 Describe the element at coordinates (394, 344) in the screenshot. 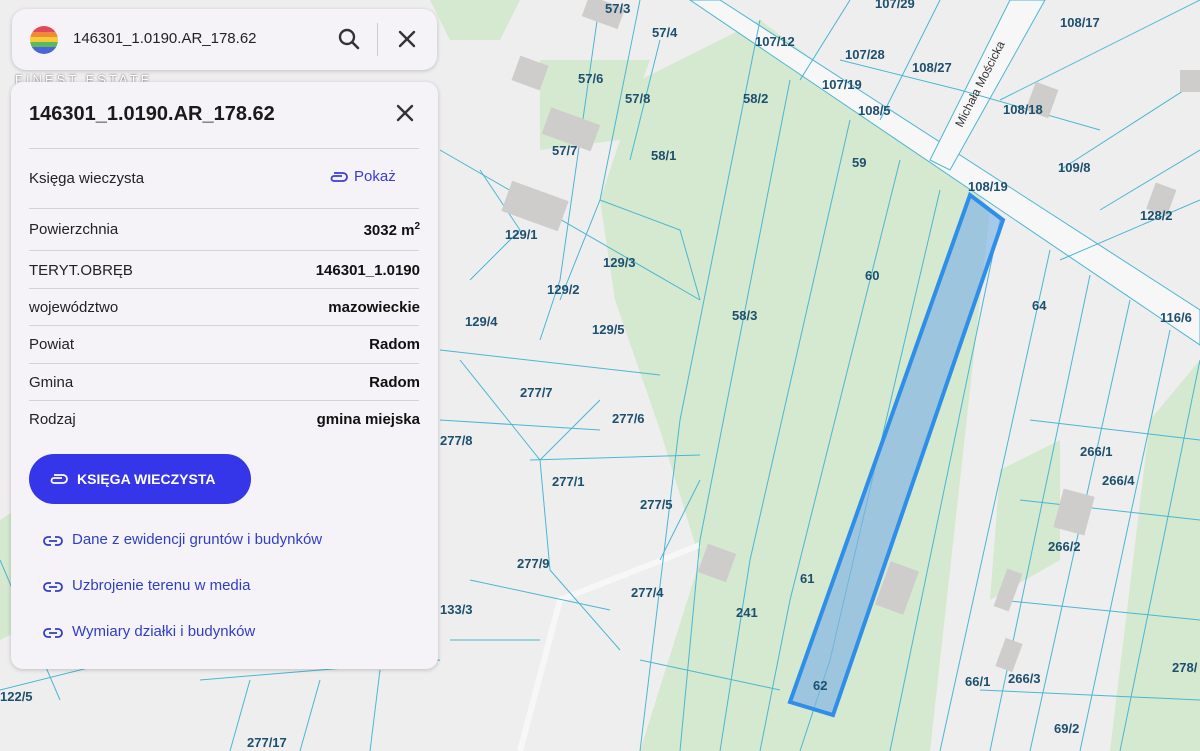

I see `county-value: Radom` at that location.